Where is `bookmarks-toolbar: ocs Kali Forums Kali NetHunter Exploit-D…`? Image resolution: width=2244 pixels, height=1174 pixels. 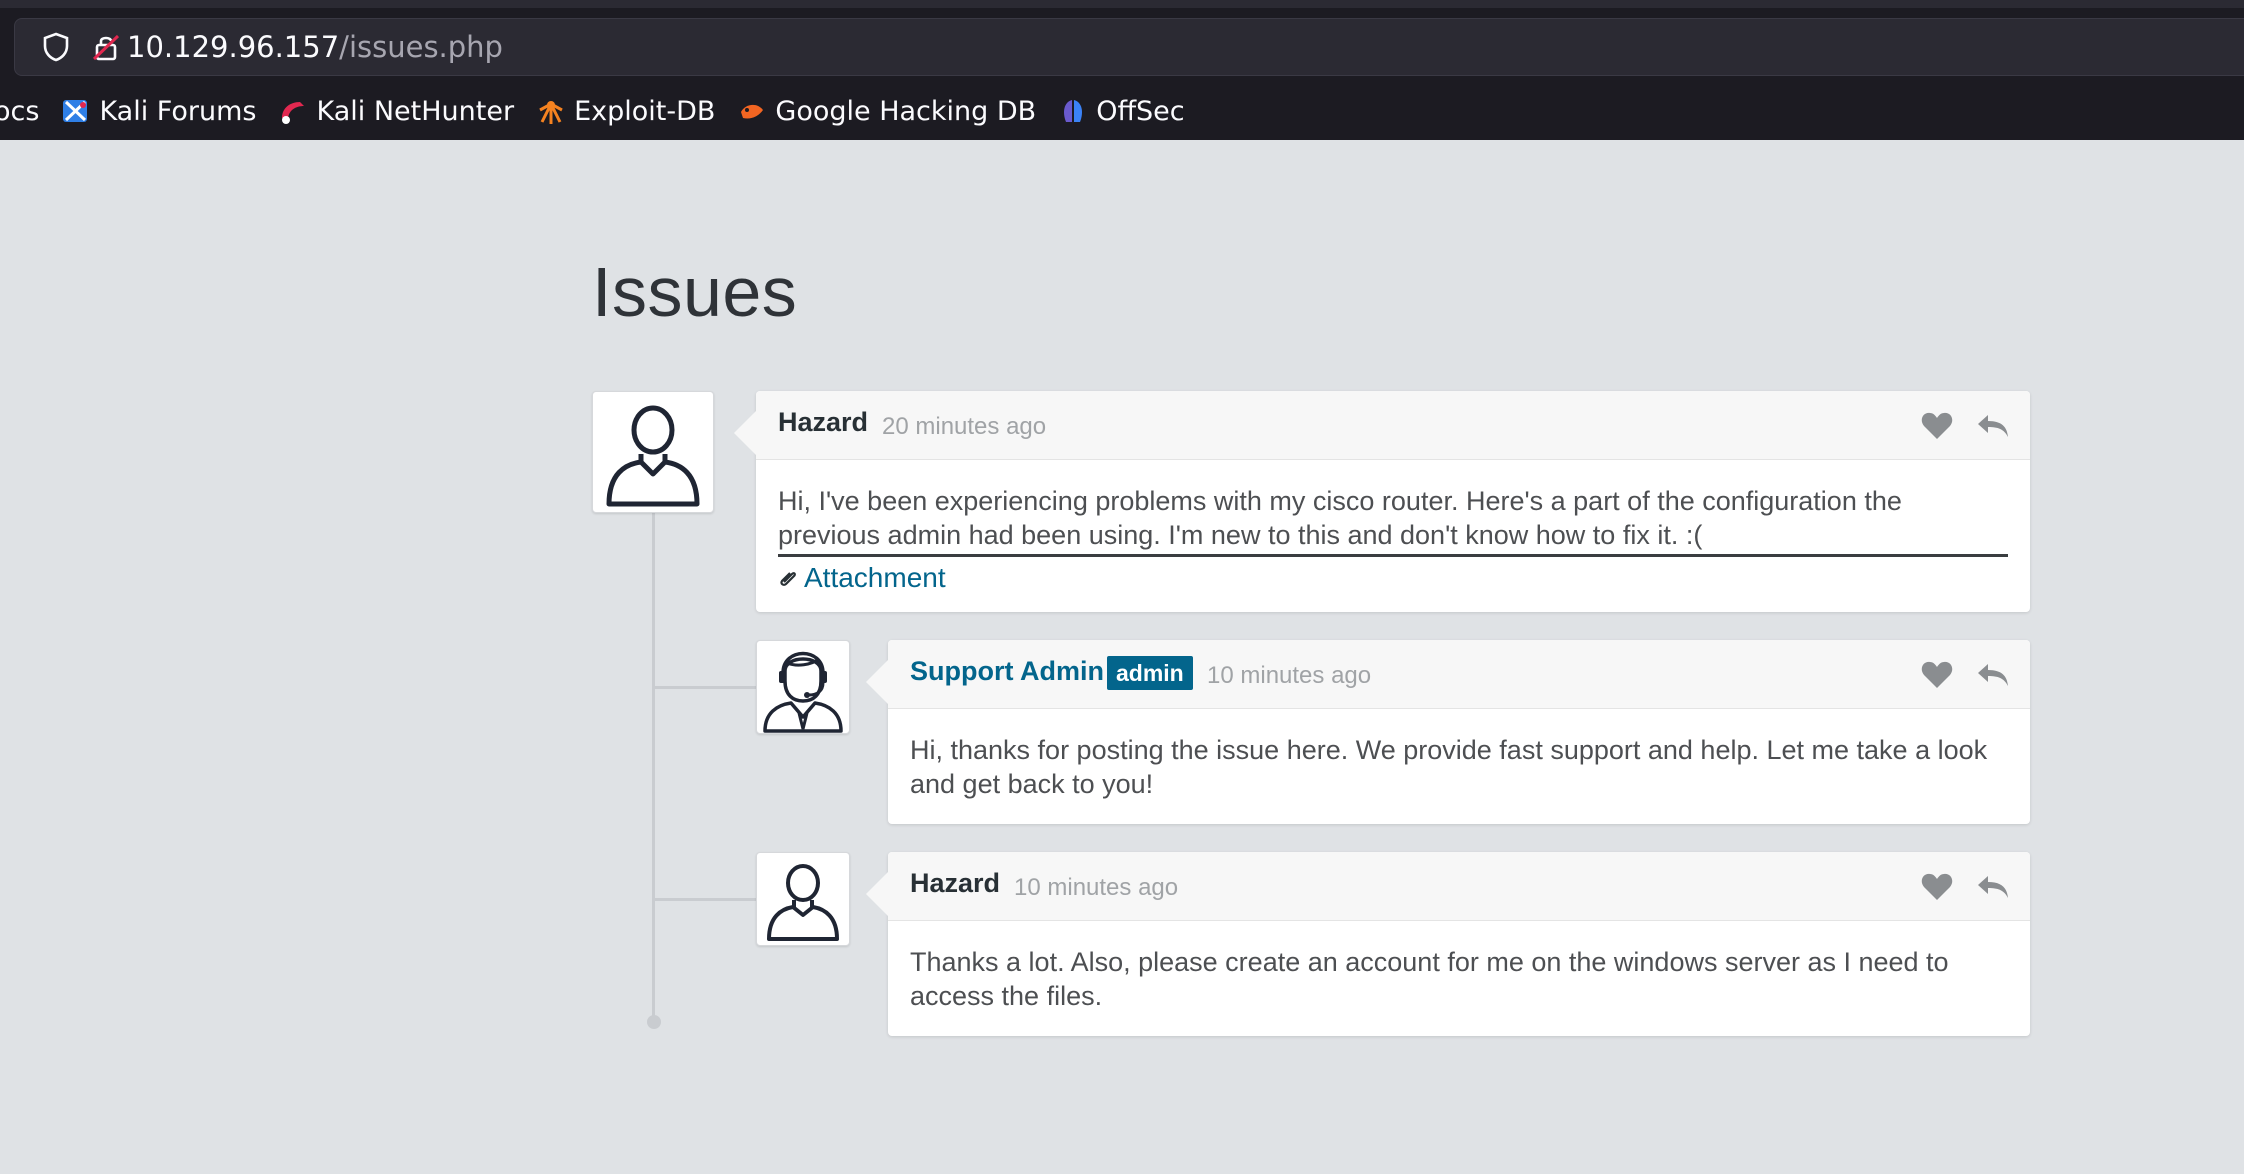 bookmarks-toolbar: ocs Kali Forums Kali NetHunter Exploit-D… is located at coordinates (603, 111).